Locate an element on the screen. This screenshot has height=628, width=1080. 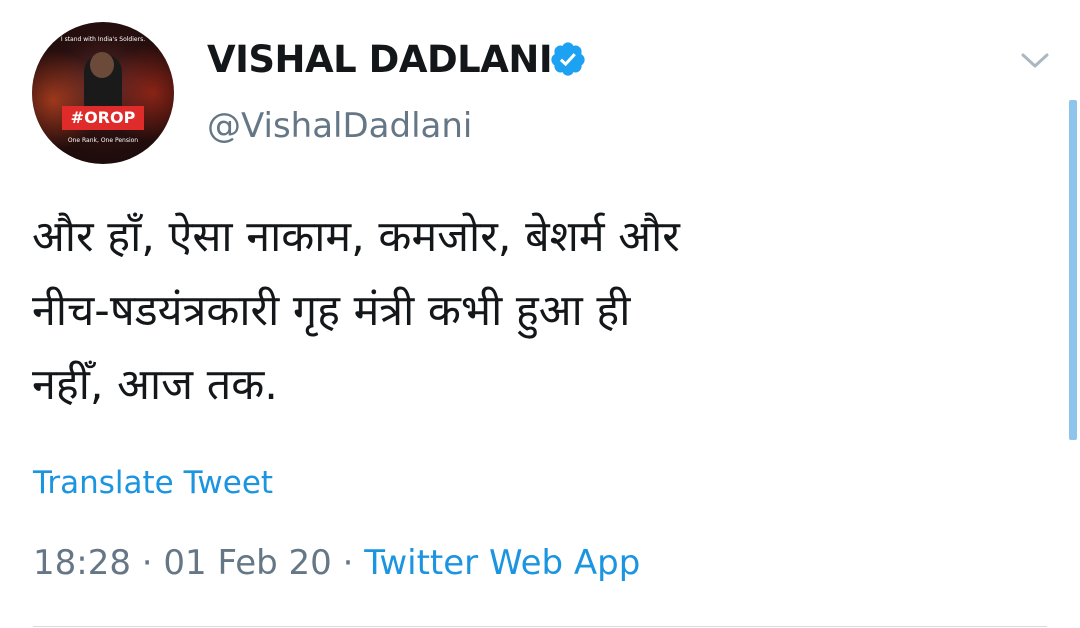
user-handle: @VishalDadlani is located at coordinates (339, 126).